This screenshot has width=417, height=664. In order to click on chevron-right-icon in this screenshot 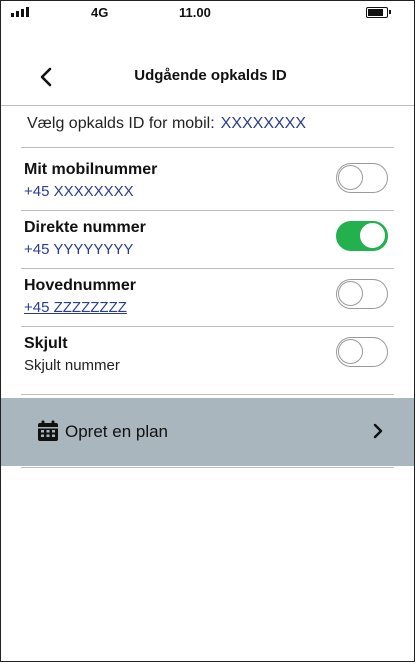, I will do `click(378, 431)`.